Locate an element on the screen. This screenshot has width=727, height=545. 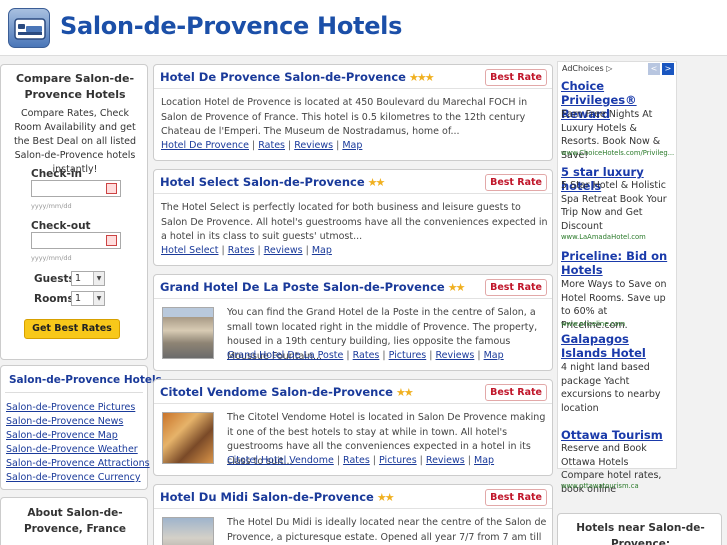
checkout-hint: yyyy/mm/dd is located at coordinates (51, 258).